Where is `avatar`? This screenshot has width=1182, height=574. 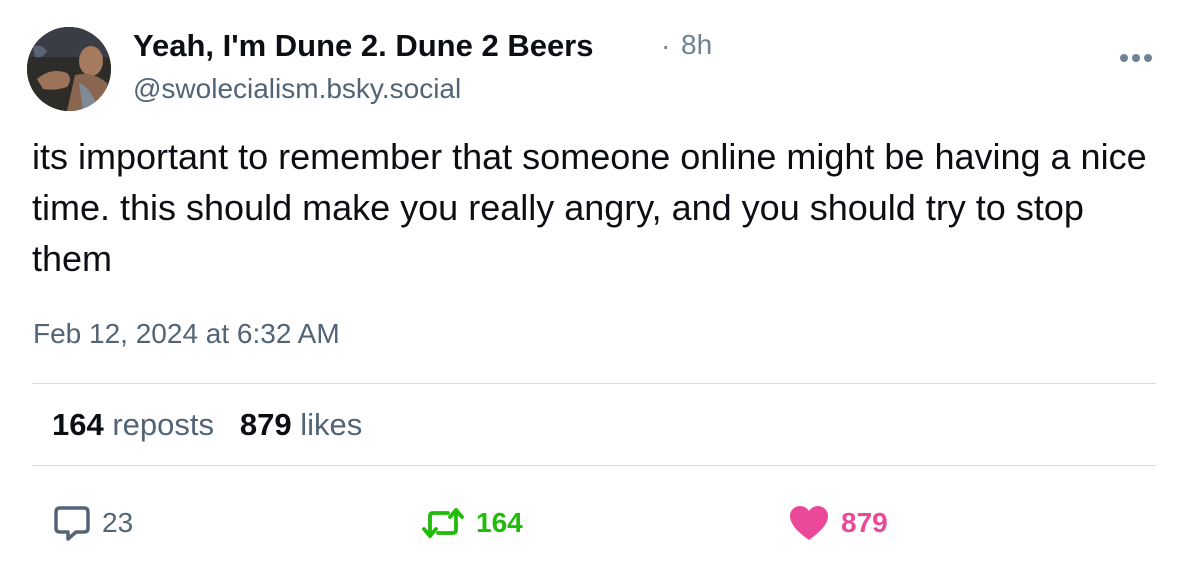
avatar is located at coordinates (69, 69).